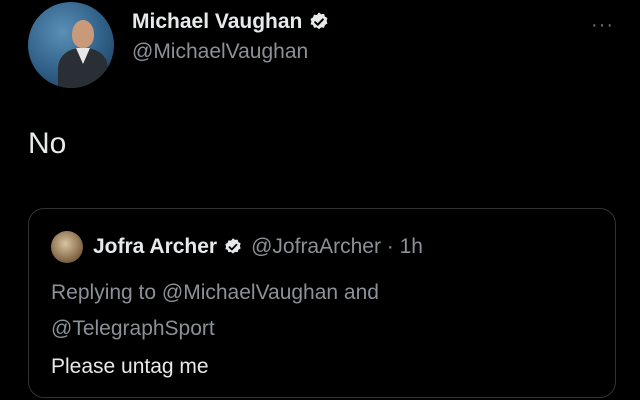 The width and height of the screenshot is (640, 400). I want to click on quoted-handle-time: @JofraArcher · 1h, so click(337, 247).